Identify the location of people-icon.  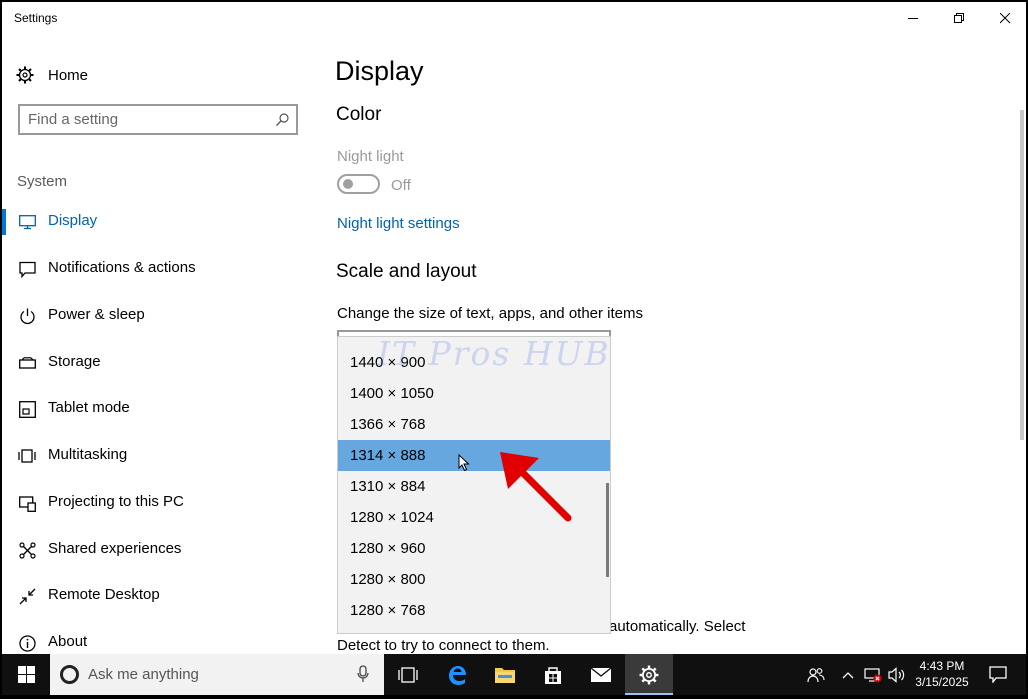
(816, 674).